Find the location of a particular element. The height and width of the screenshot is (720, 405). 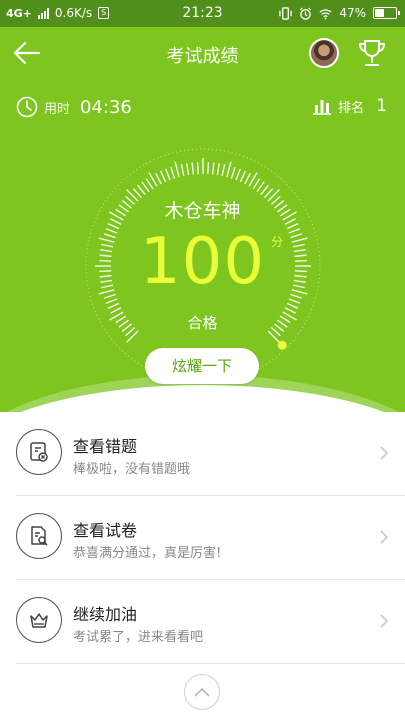

score-unit: 分 is located at coordinates (277, 242).